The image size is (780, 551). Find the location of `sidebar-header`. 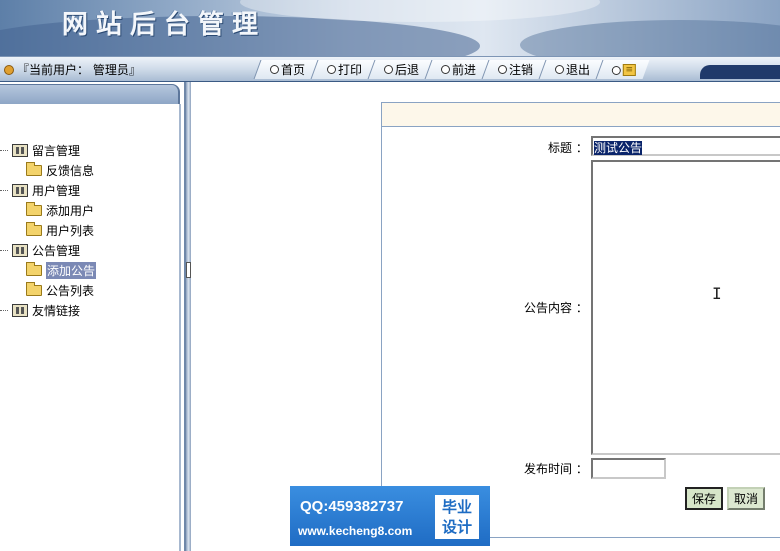

sidebar-header is located at coordinates (90, 94).